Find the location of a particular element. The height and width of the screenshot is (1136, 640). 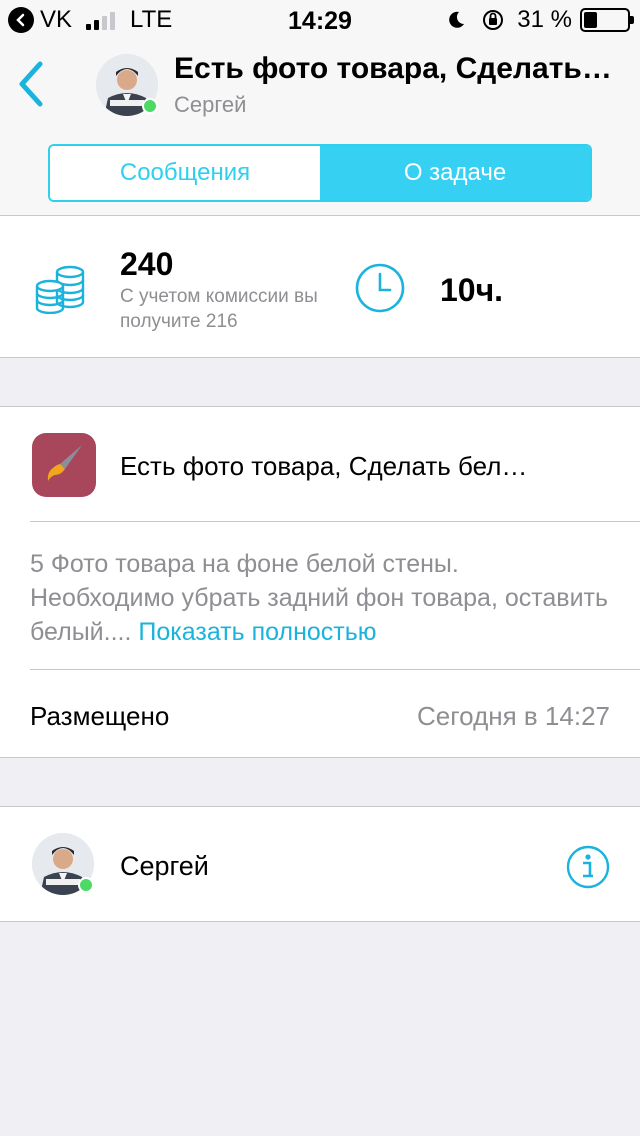

paintbrush-icon is located at coordinates (64, 465).